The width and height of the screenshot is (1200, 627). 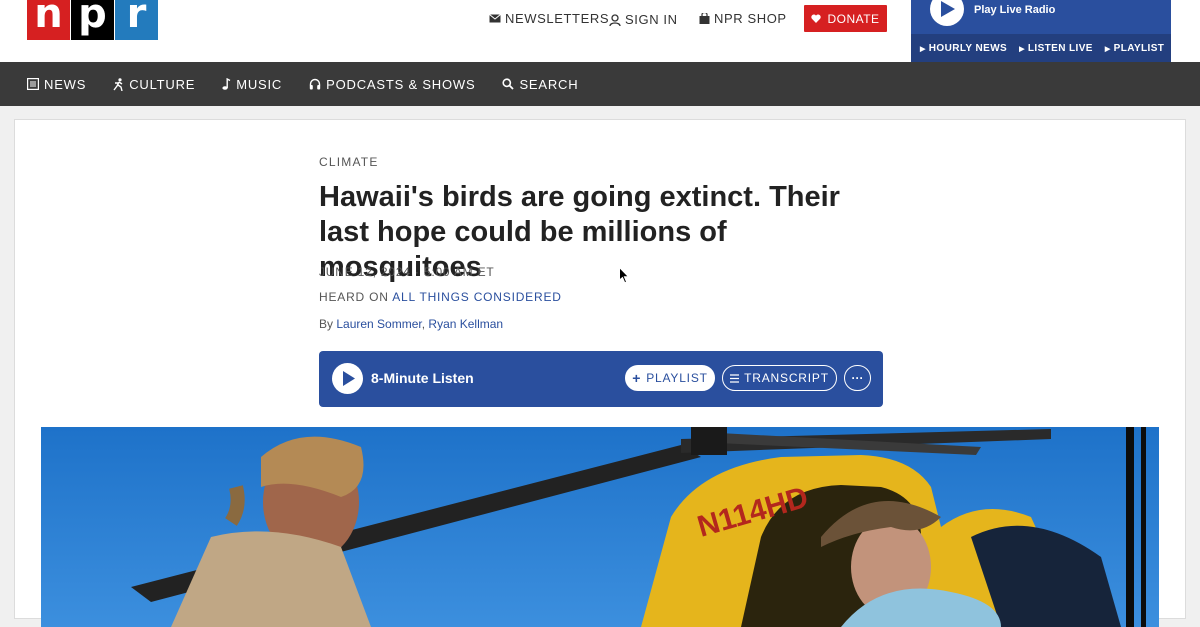 I want to click on byline-prefix: By, so click(x=328, y=324).